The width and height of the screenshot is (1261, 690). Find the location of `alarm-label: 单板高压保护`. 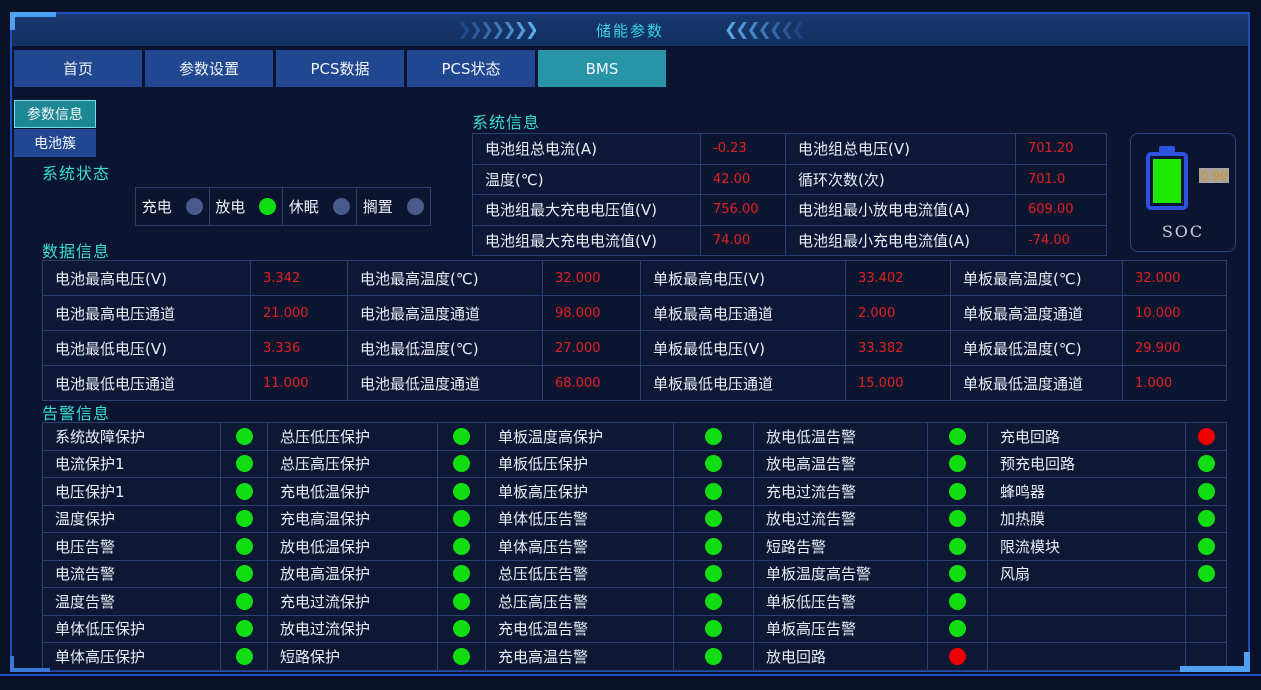

alarm-label: 单板高压保护 is located at coordinates (580, 492).